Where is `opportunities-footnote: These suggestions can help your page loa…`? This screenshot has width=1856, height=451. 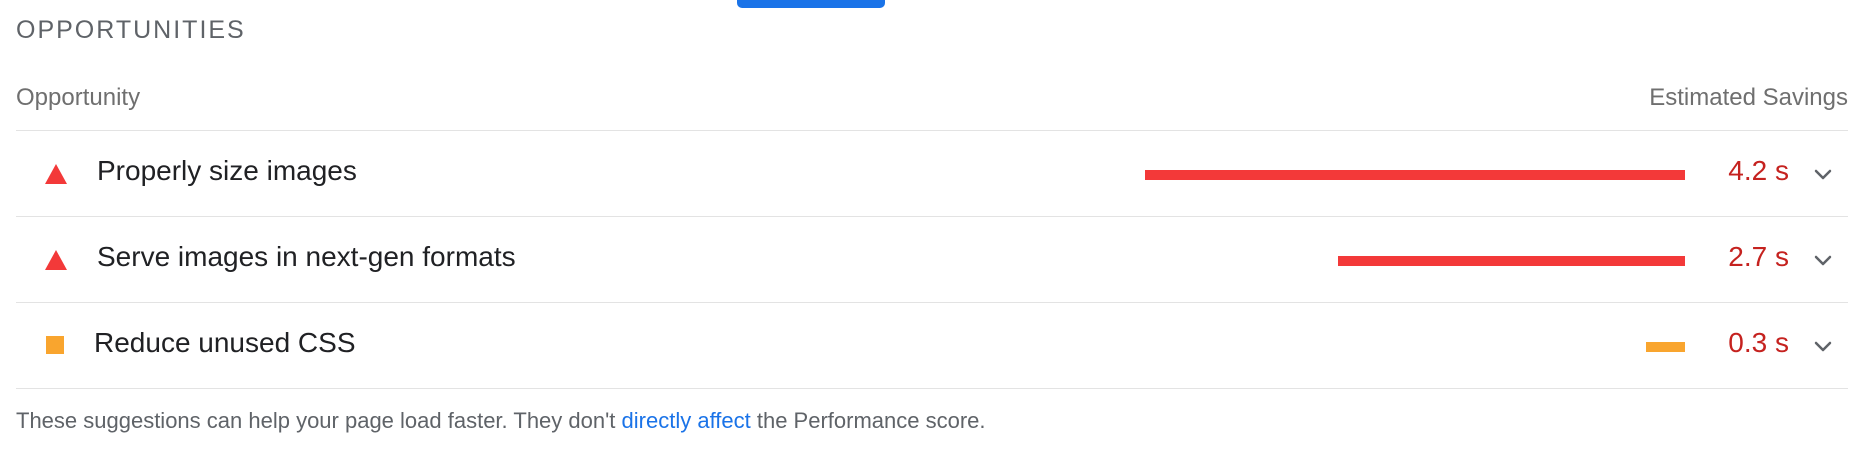
opportunities-footnote: These suggestions can help your page loa… is located at coordinates (501, 421).